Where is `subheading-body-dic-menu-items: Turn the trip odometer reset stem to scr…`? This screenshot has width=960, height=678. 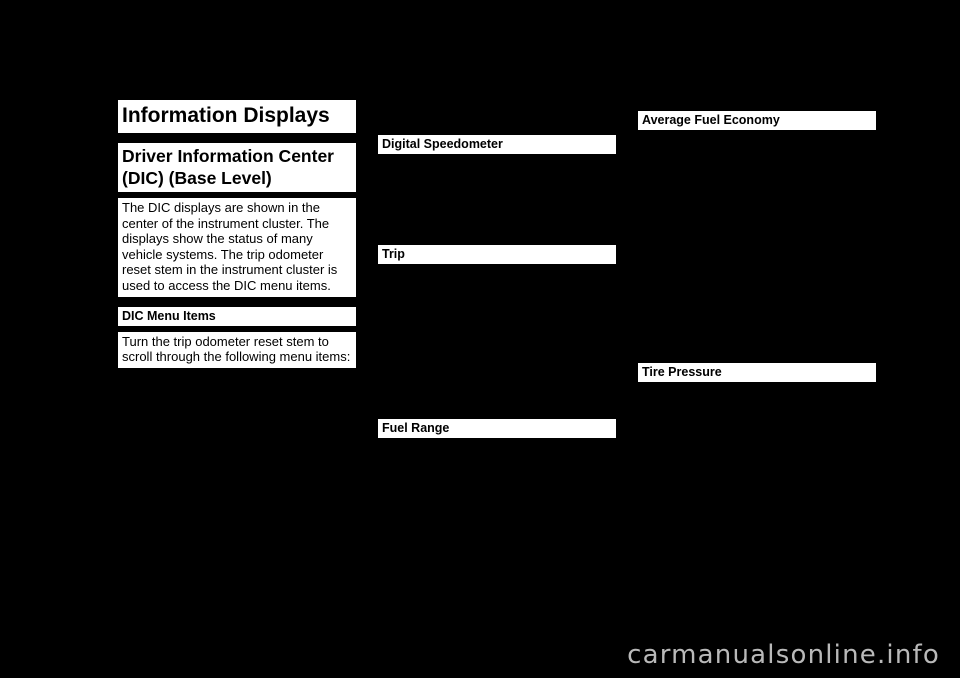 subheading-body-dic-menu-items: Turn the trip odometer reset stem to scr… is located at coordinates (237, 349).